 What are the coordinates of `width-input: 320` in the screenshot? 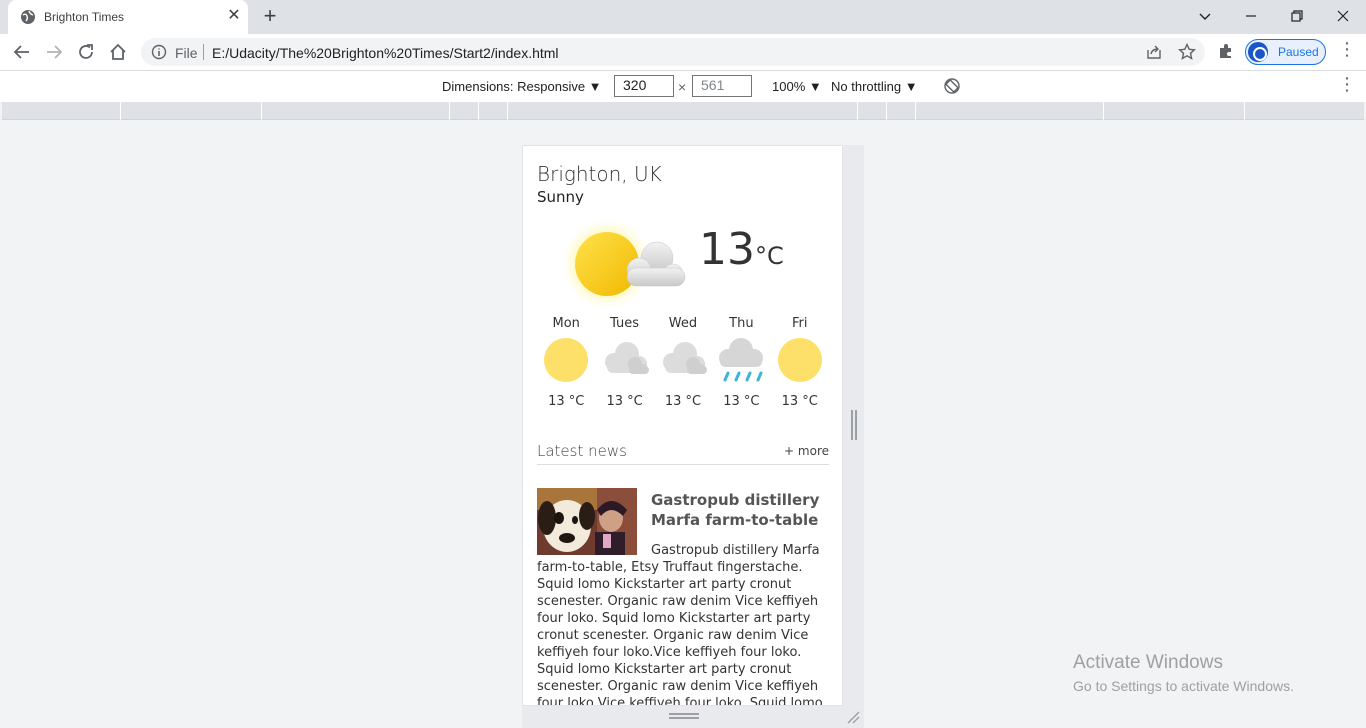 It's located at (644, 86).